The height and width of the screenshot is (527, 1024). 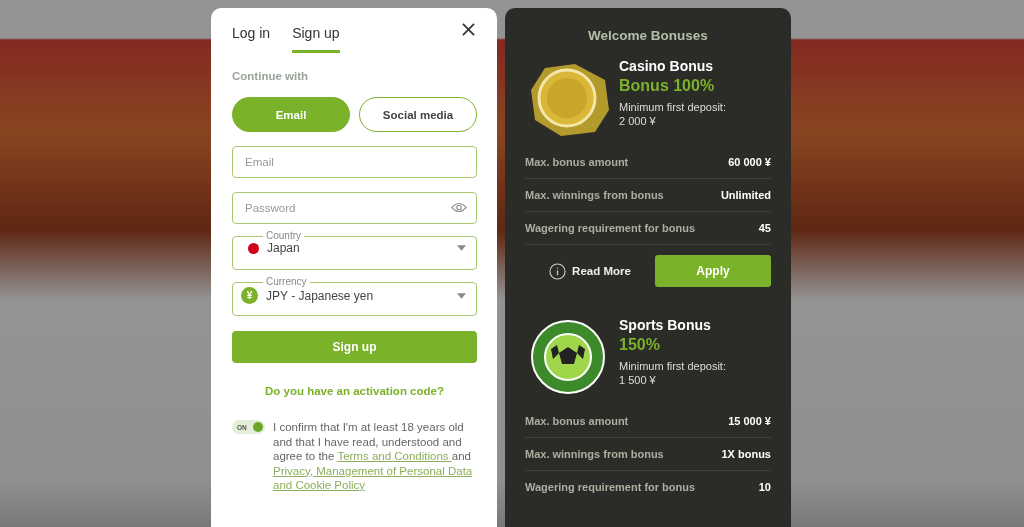 I want to click on row-value: 45, so click(x=764, y=228).